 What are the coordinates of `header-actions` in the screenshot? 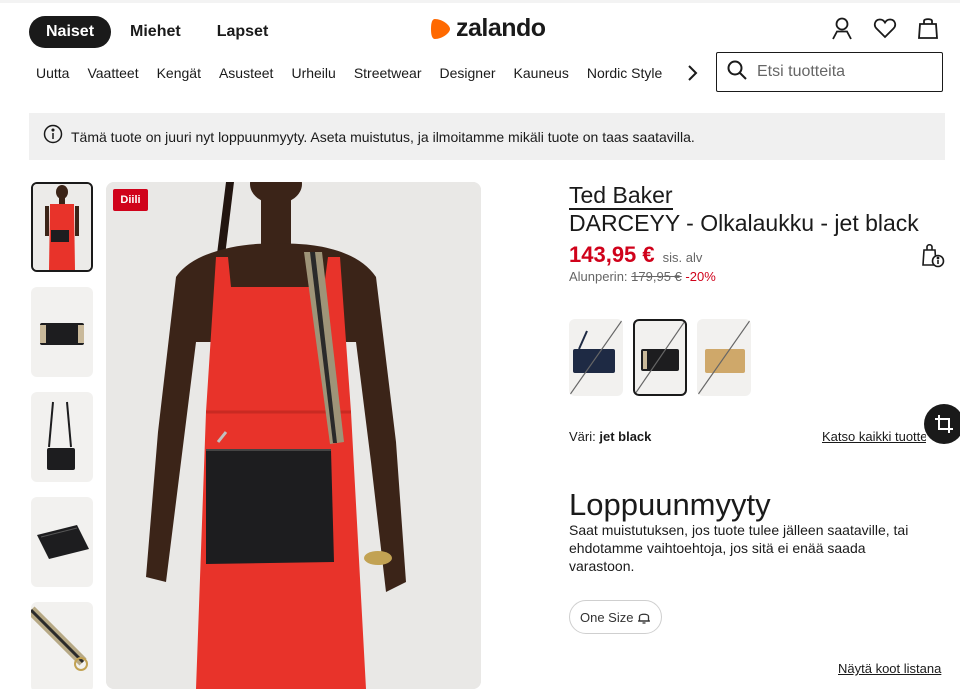 It's located at (877, 28).